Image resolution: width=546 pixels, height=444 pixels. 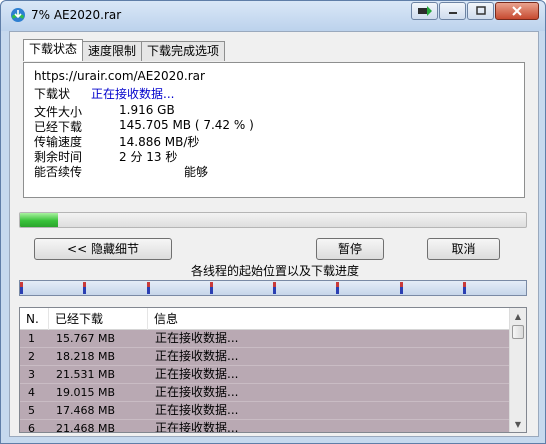 What do you see at coordinates (86, 427) in the screenshot?
I see `cell-downloaded: 21.468 MB` at bounding box center [86, 427].